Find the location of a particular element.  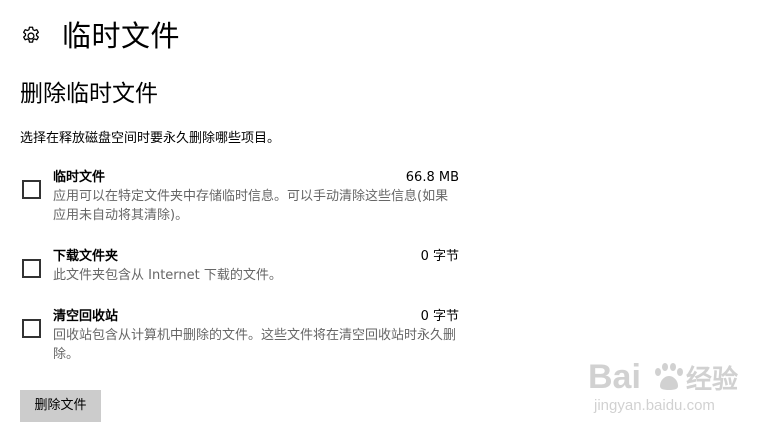

option-description: 回收站包含从计算机中删除的文件。这些文件将在清空回收站时永久删除。 is located at coordinates (255, 345).